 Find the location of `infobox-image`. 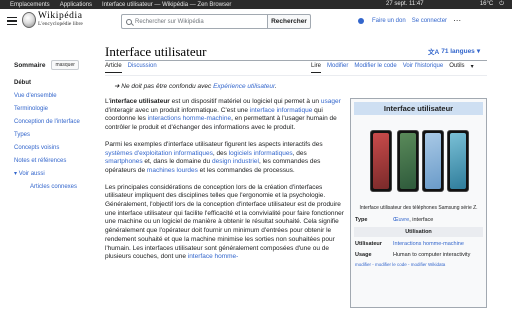

infobox-image is located at coordinates (418, 161).